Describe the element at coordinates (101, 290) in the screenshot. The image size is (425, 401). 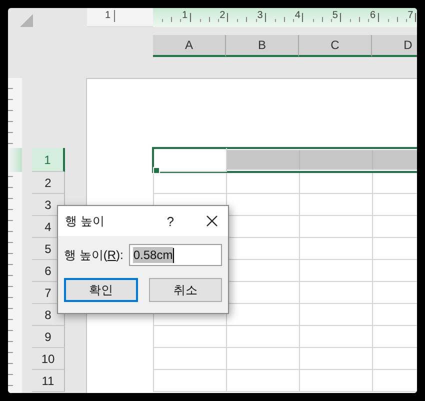
I see `dialog-button: 확인` at that location.